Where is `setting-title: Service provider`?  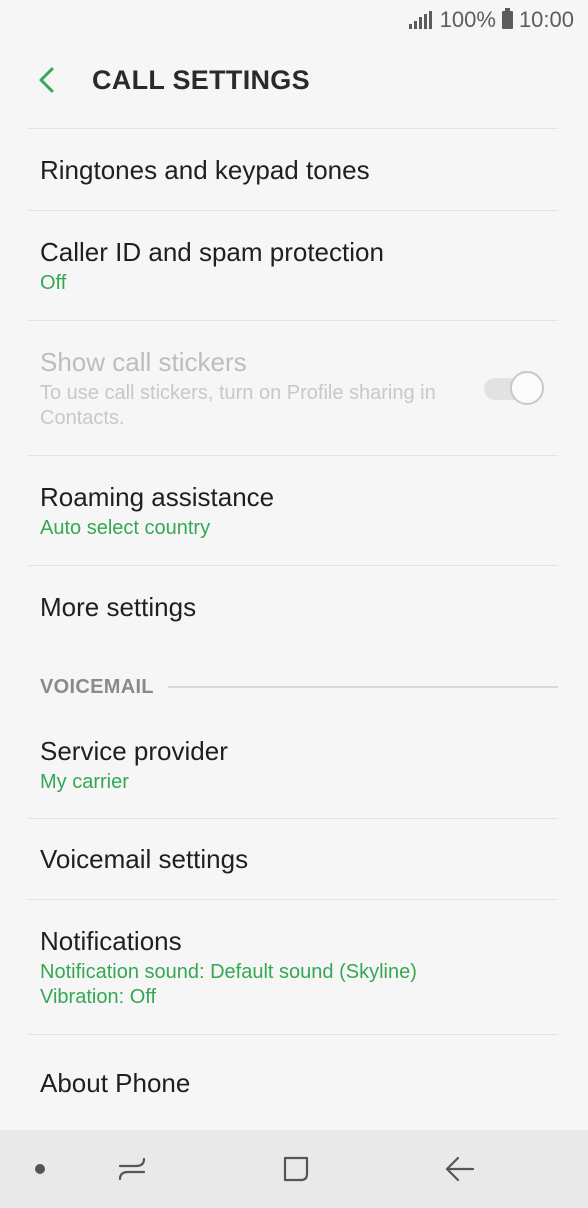
setting-title: Service provider is located at coordinates (134, 750).